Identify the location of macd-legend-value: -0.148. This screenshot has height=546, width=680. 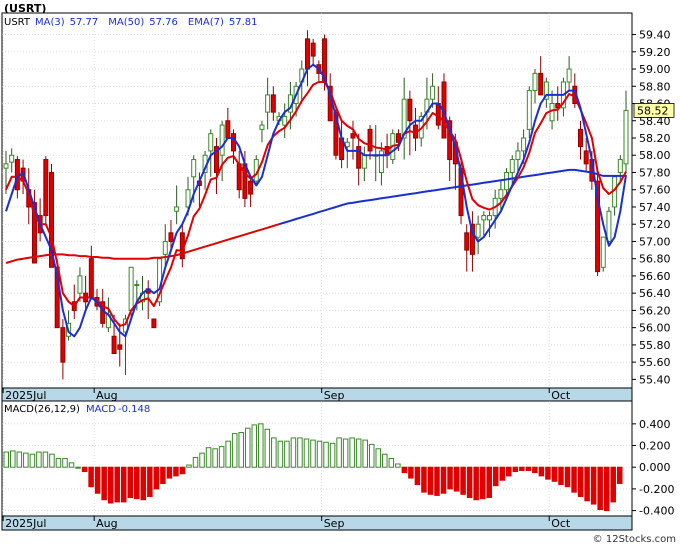
(134, 409).